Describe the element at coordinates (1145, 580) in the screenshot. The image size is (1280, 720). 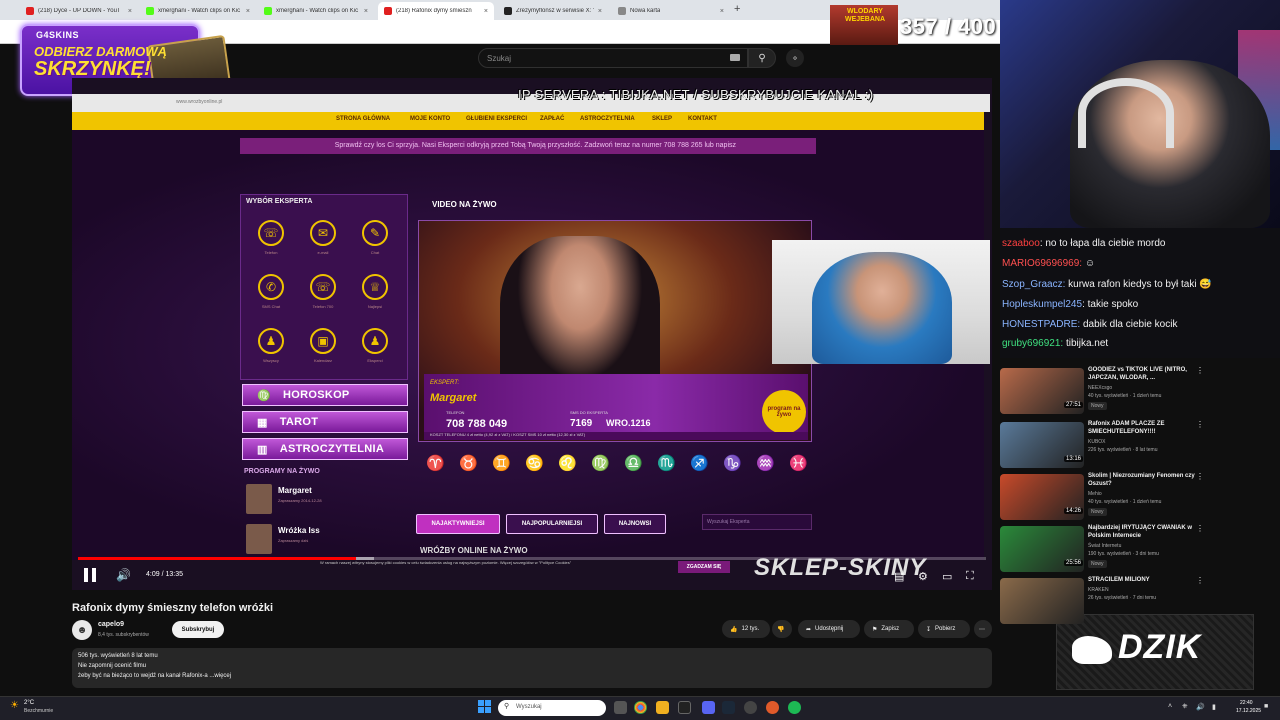
I see `video-title: STRACILEM MILIONY` at that location.